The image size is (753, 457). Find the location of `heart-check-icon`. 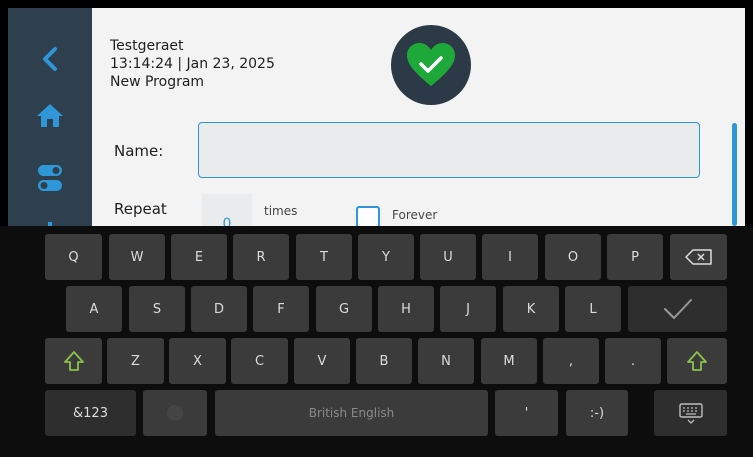

heart-check-icon is located at coordinates (431, 65).